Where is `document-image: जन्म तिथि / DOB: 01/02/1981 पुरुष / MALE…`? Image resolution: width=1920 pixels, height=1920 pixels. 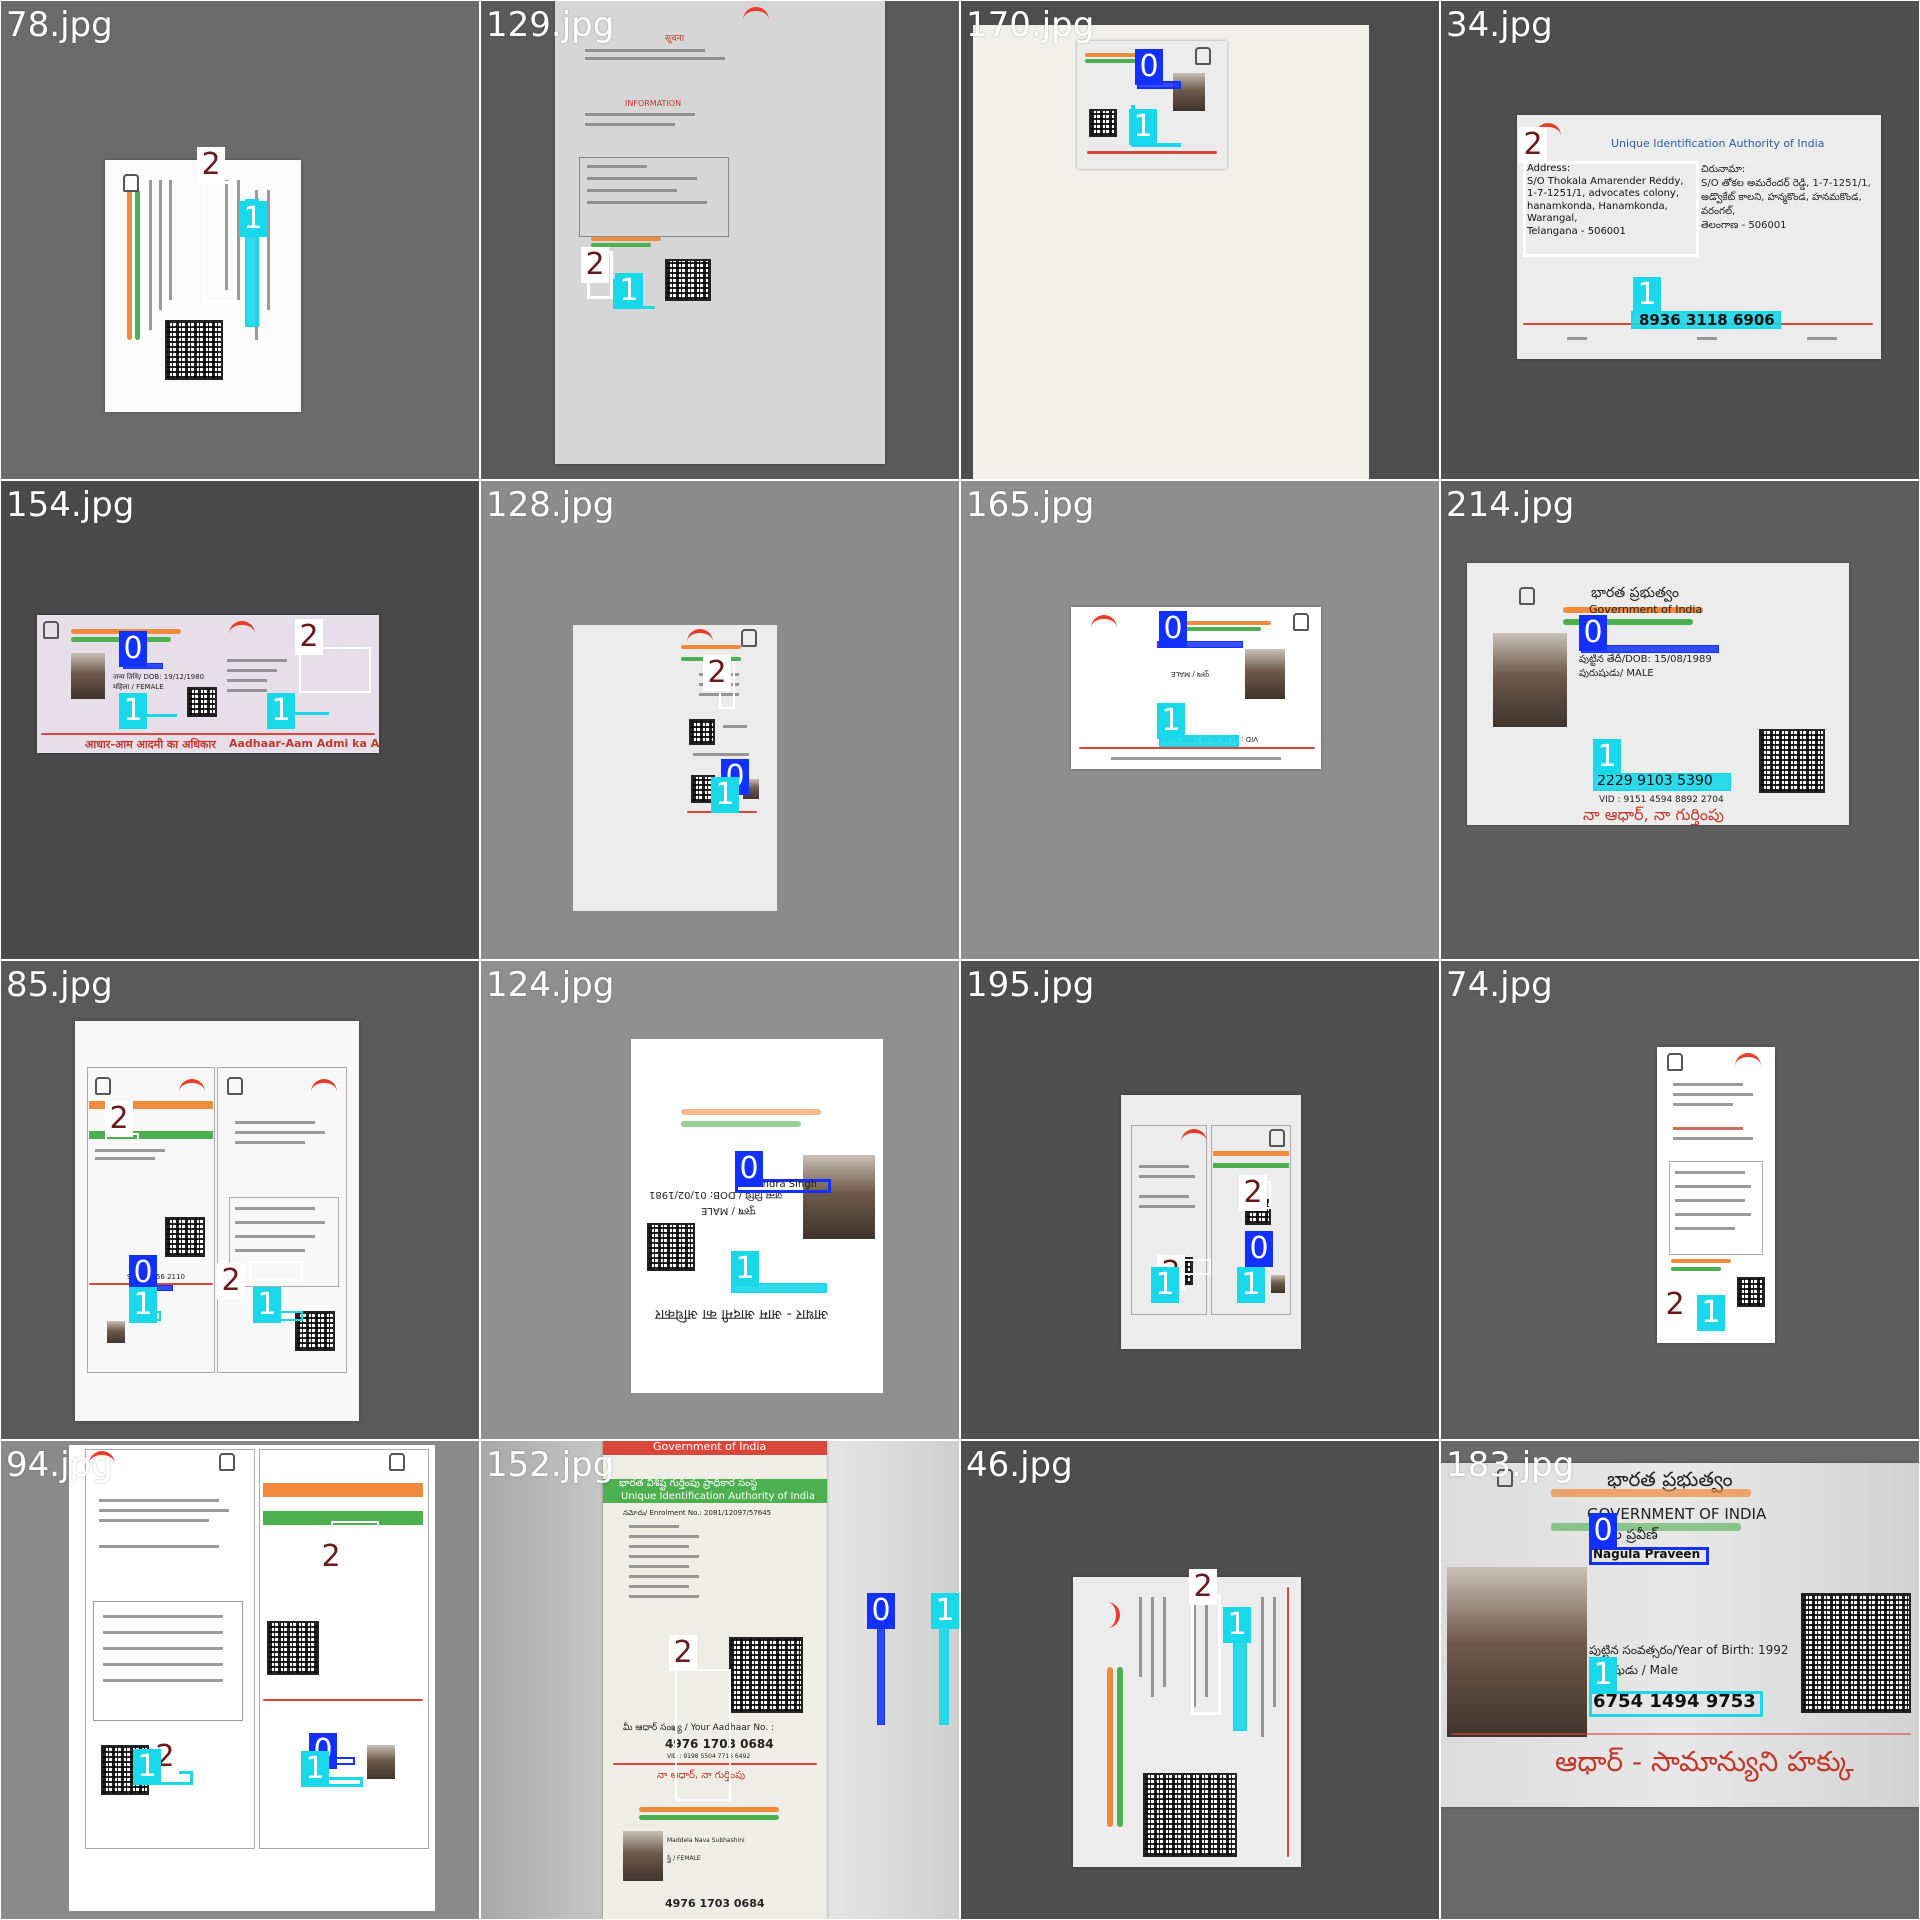 document-image: जन्म तिथि / DOB: 01/02/1981 पुरुष / MALE… is located at coordinates (757, 1216).